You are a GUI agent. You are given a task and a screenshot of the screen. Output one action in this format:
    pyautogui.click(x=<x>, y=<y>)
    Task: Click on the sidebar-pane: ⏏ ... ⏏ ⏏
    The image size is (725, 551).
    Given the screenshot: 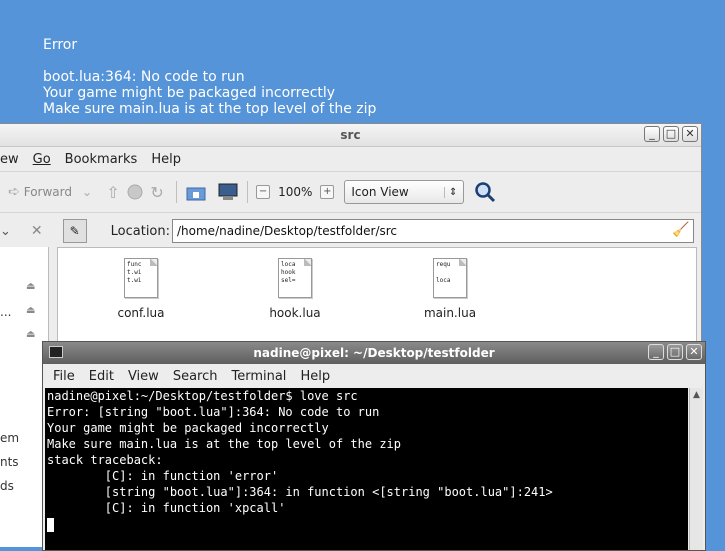 What is the action you would take?
    pyautogui.click(x=24, y=300)
    